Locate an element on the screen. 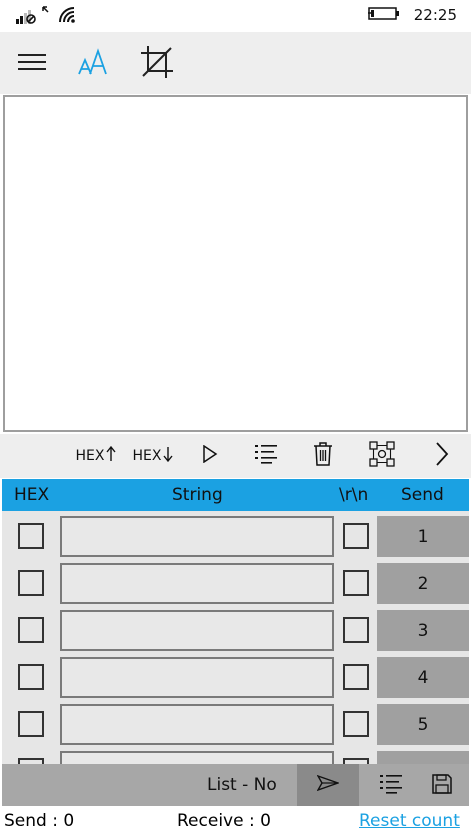 The width and height of the screenshot is (471, 837). header-string: String is located at coordinates (197, 495).